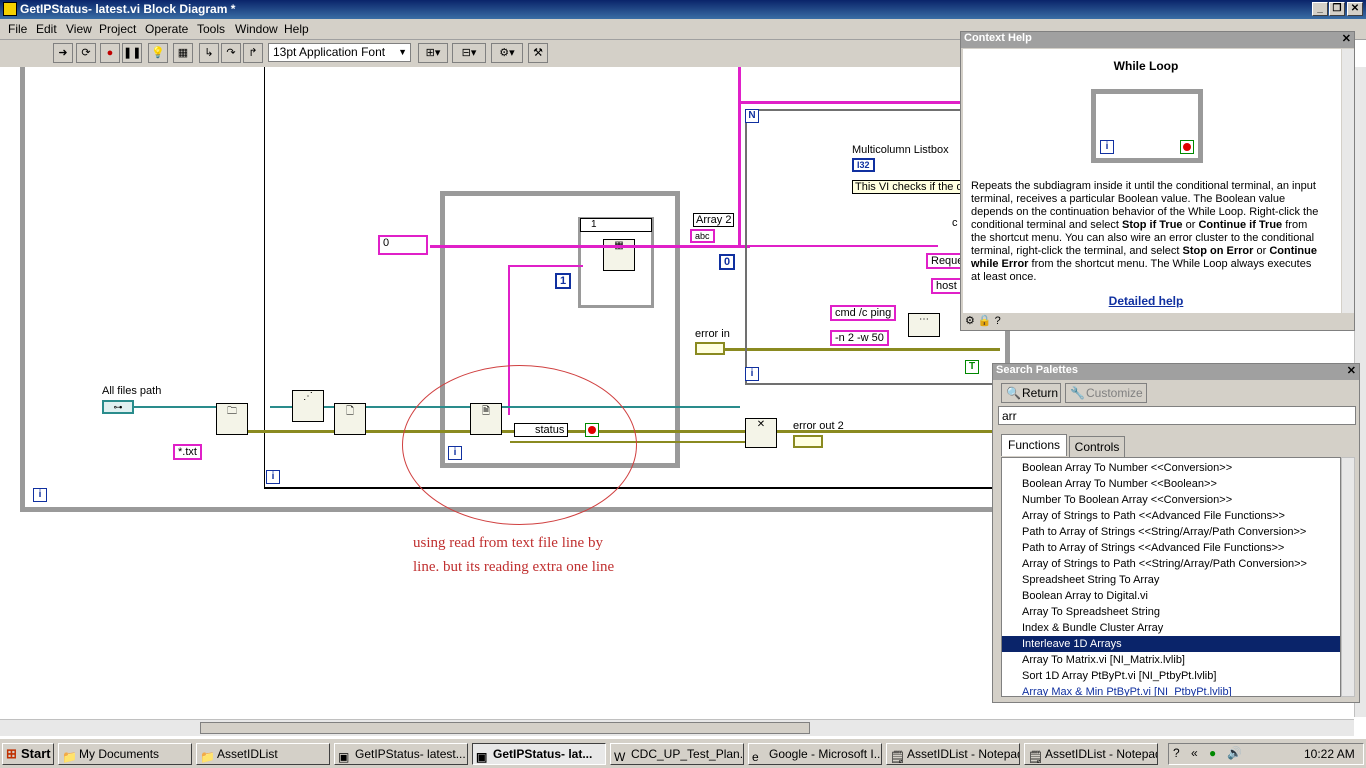  Describe the element at coordinates (17, 29) in the screenshot. I see `menu-file: File` at that location.